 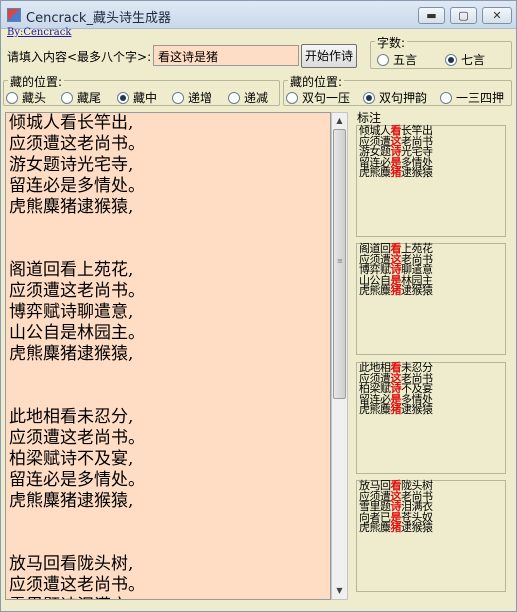 I want to click on poem-line: 游女题诗光宅寺,, so click(x=71, y=165).